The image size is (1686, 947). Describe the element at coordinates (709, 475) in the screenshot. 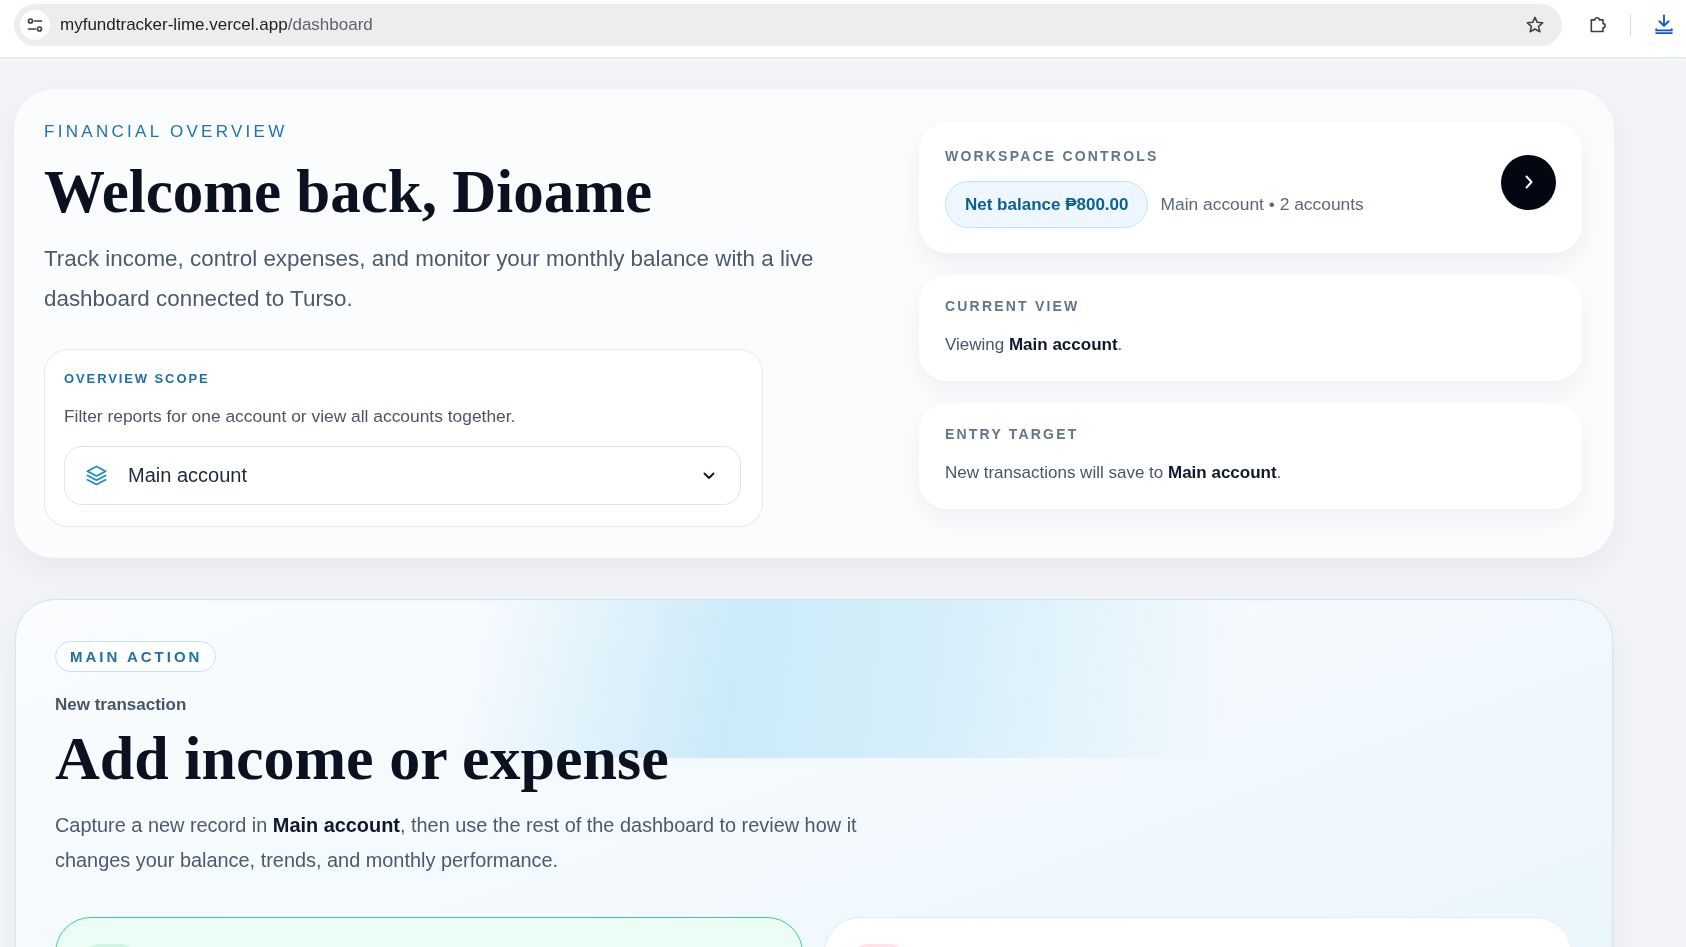

I see `chevron-down-icon` at that location.